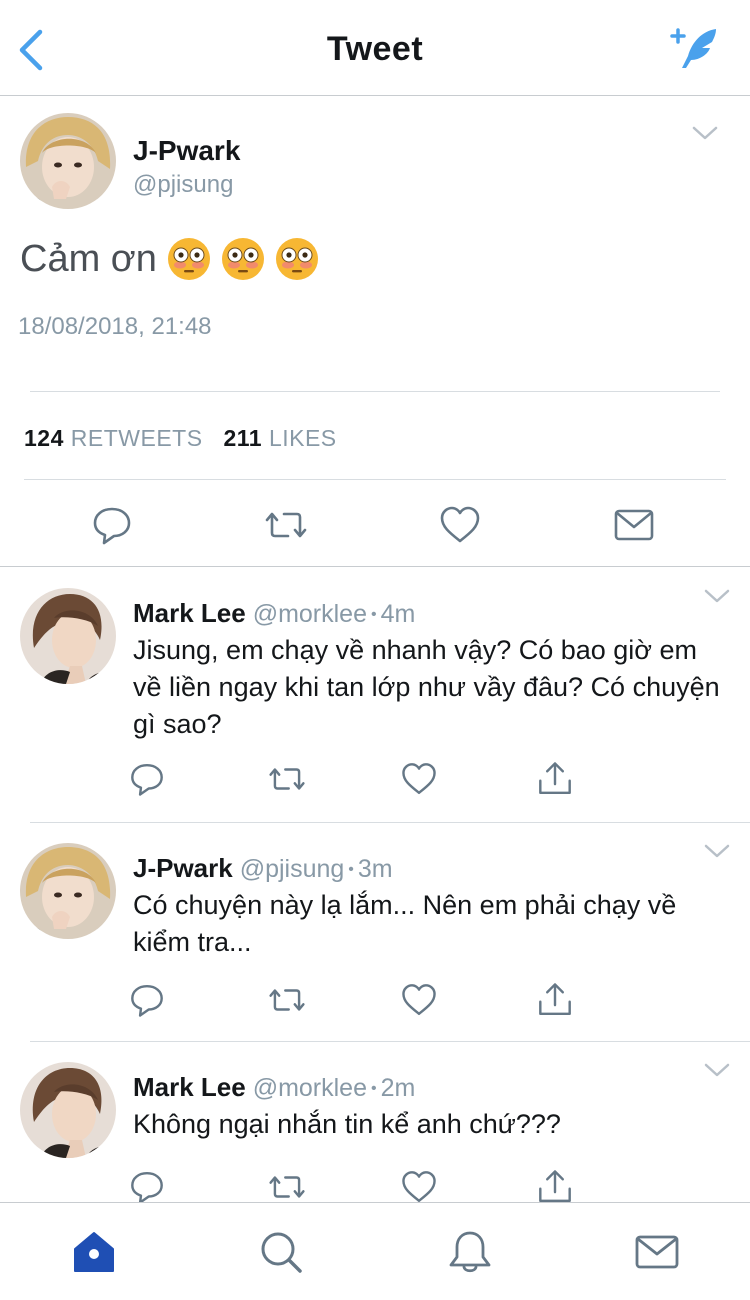 The width and height of the screenshot is (750, 1300). Describe the element at coordinates (695, 49) in the screenshot. I see `compose-tweet-icon` at that location.